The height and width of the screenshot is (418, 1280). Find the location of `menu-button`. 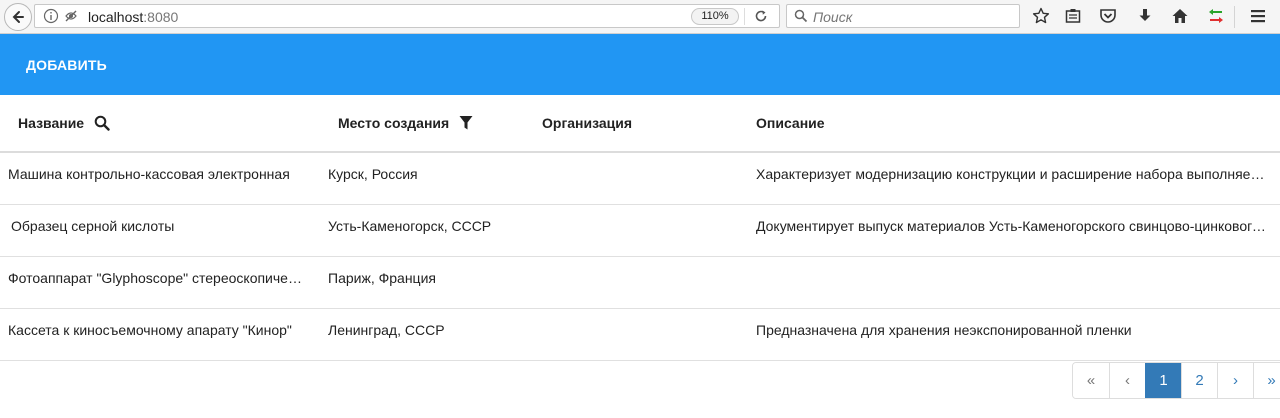

menu-button is located at coordinates (1258, 16).